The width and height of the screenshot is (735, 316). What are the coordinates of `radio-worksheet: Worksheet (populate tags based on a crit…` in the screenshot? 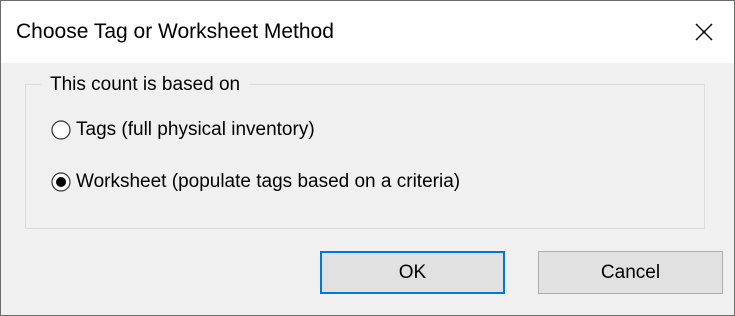 It's located at (255, 182).